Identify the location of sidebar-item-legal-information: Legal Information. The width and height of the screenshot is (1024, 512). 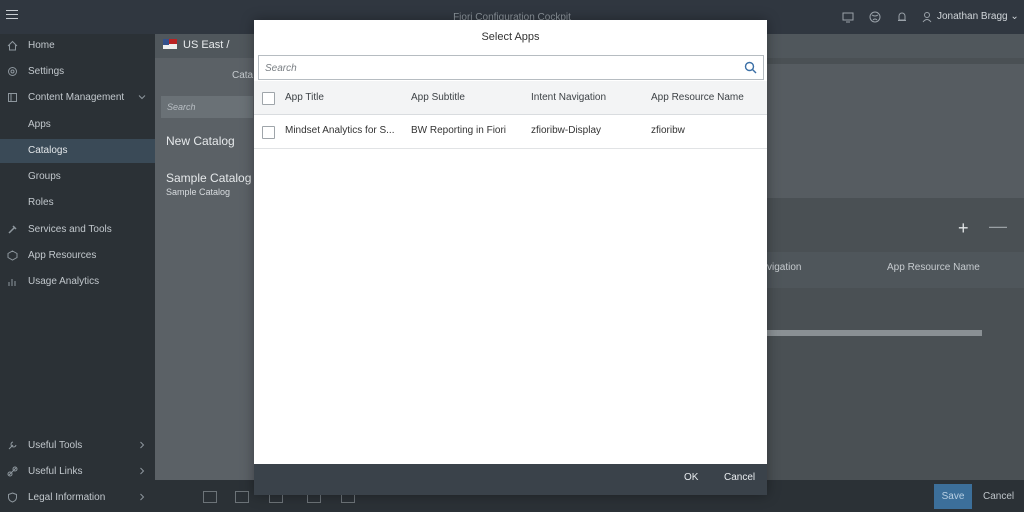
(77, 498).